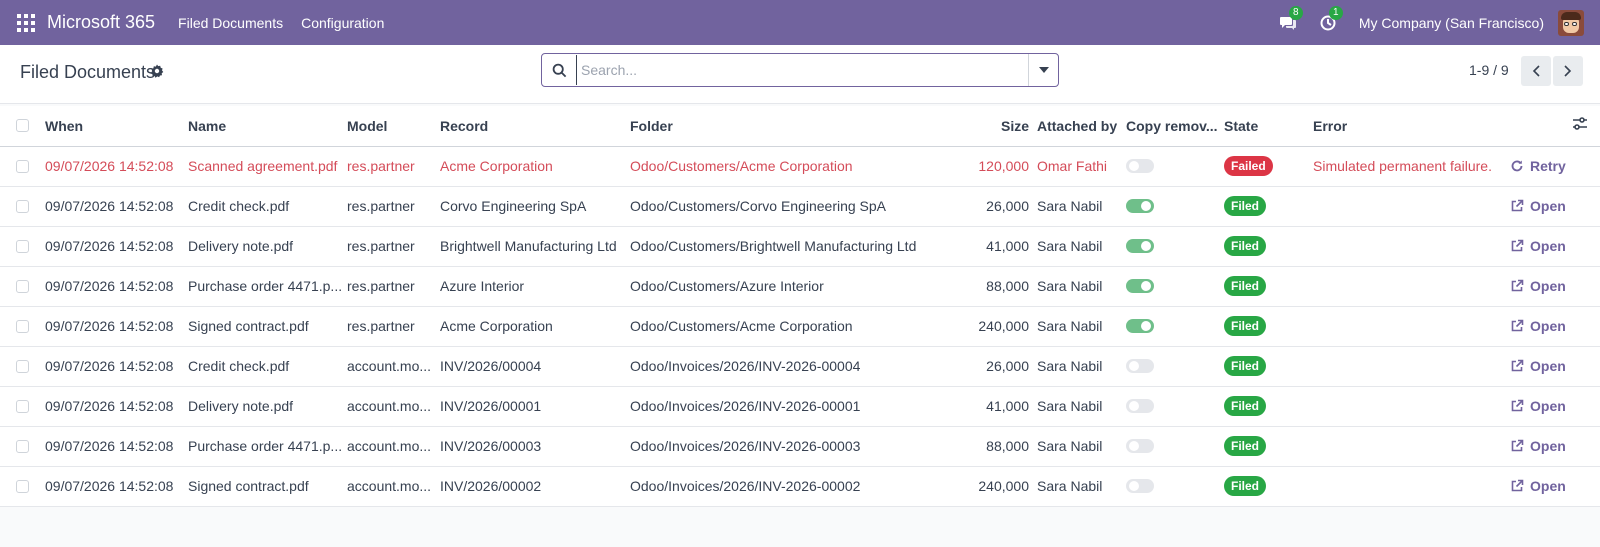 This screenshot has width=1600, height=547. Describe the element at coordinates (535, 206) in the screenshot. I see `cell-record: Corvo Engineering SpA` at that location.